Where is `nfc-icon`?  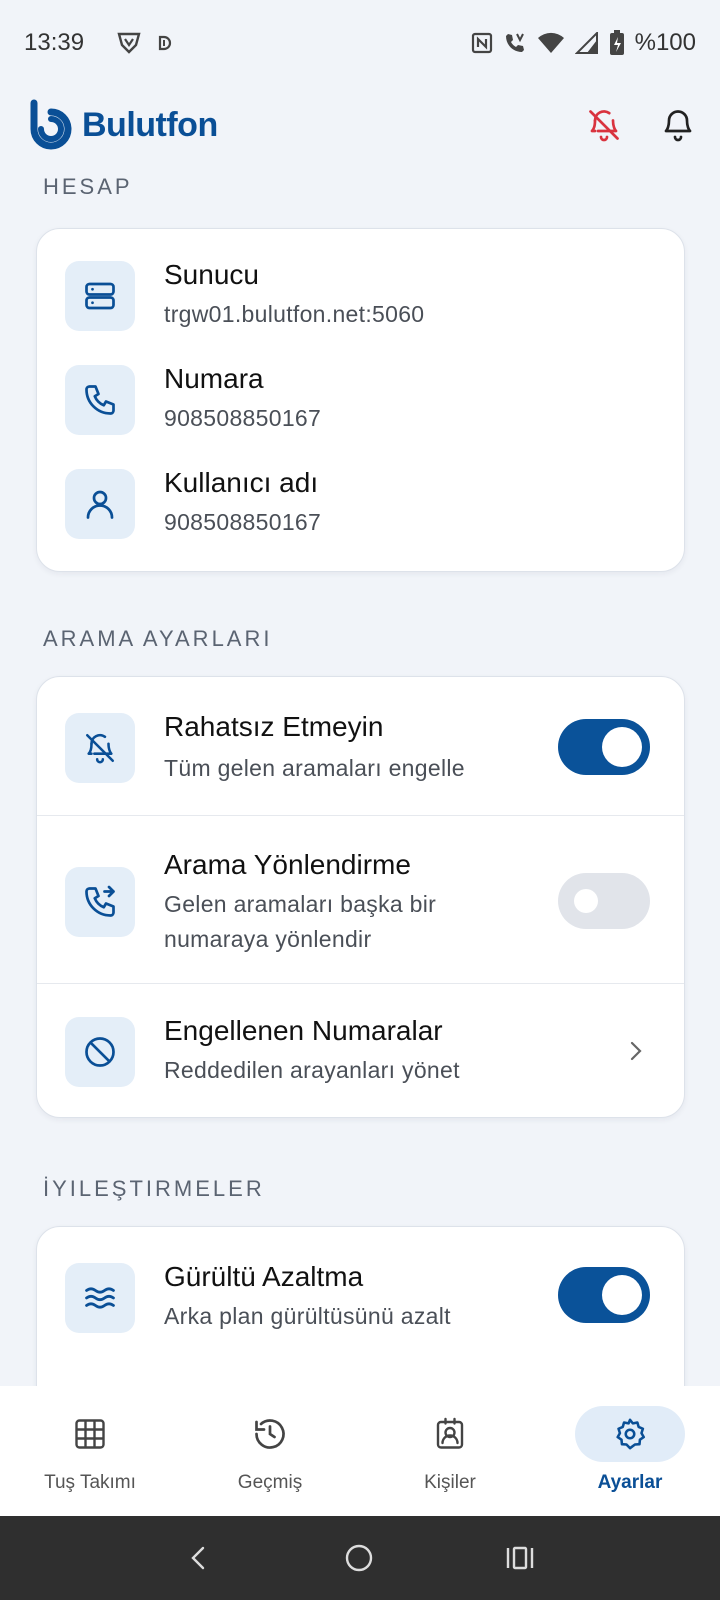 nfc-icon is located at coordinates (482, 43).